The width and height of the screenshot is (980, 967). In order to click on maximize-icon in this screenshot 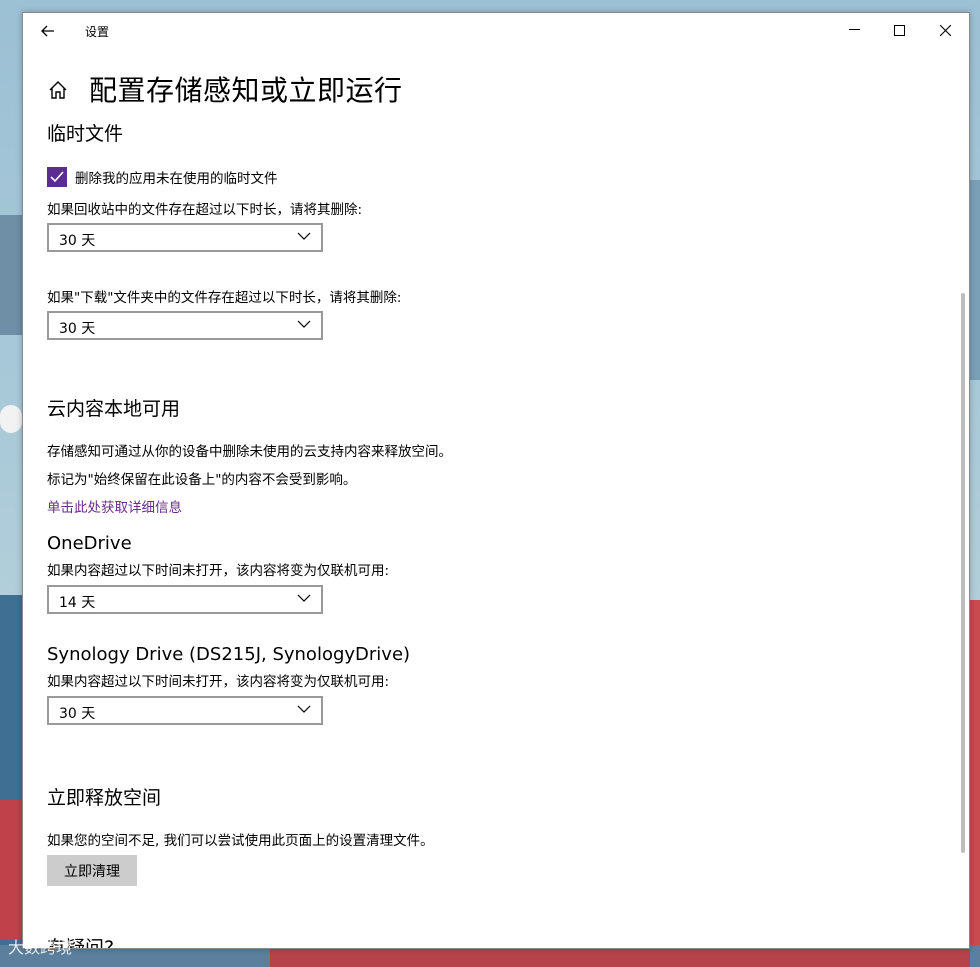, I will do `click(899, 30)`.